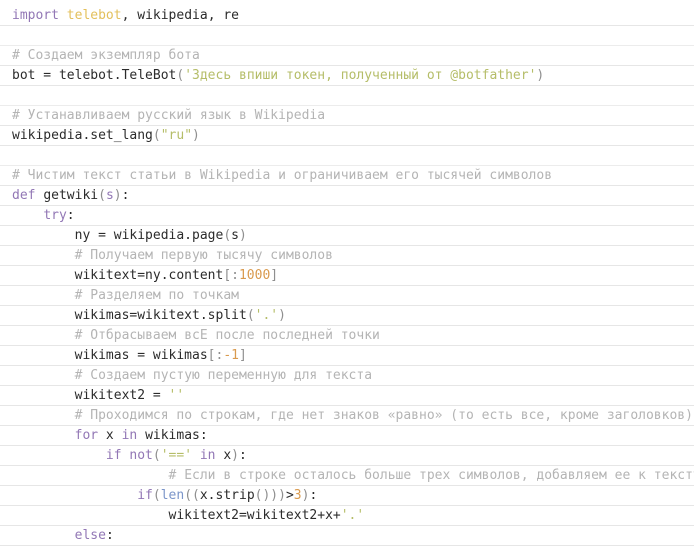 The image size is (694, 546). I want to click on code-token-punct: ())), so click(270, 495).